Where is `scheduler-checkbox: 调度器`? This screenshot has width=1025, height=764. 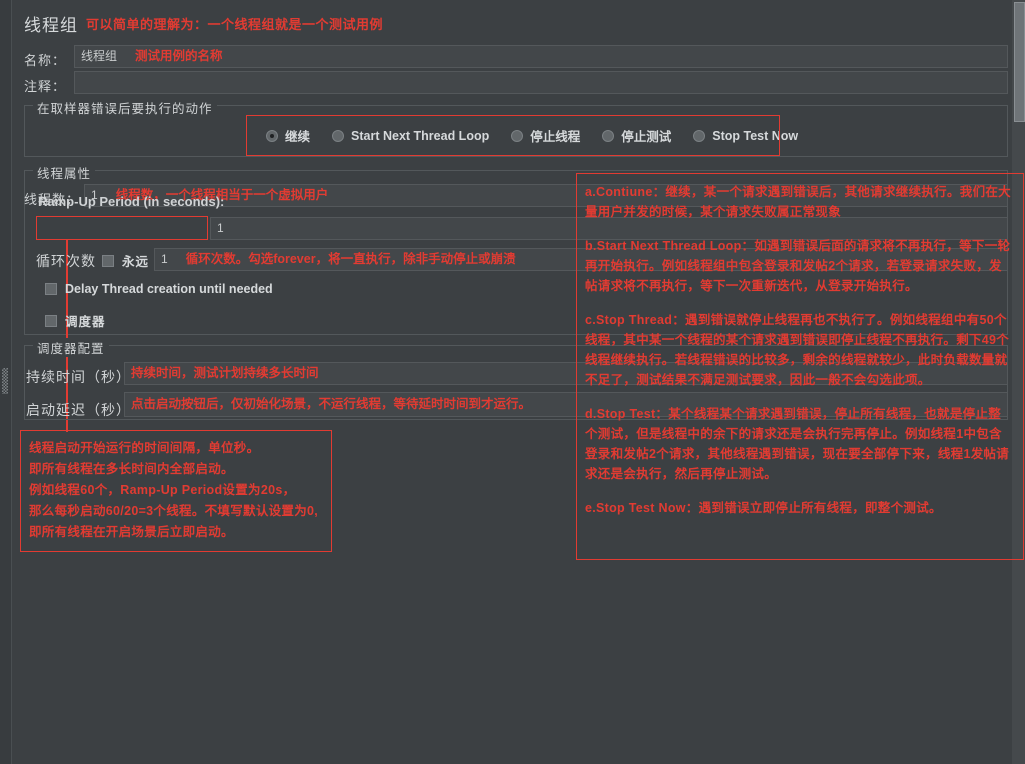 scheduler-checkbox: 调度器 is located at coordinates (75, 320).